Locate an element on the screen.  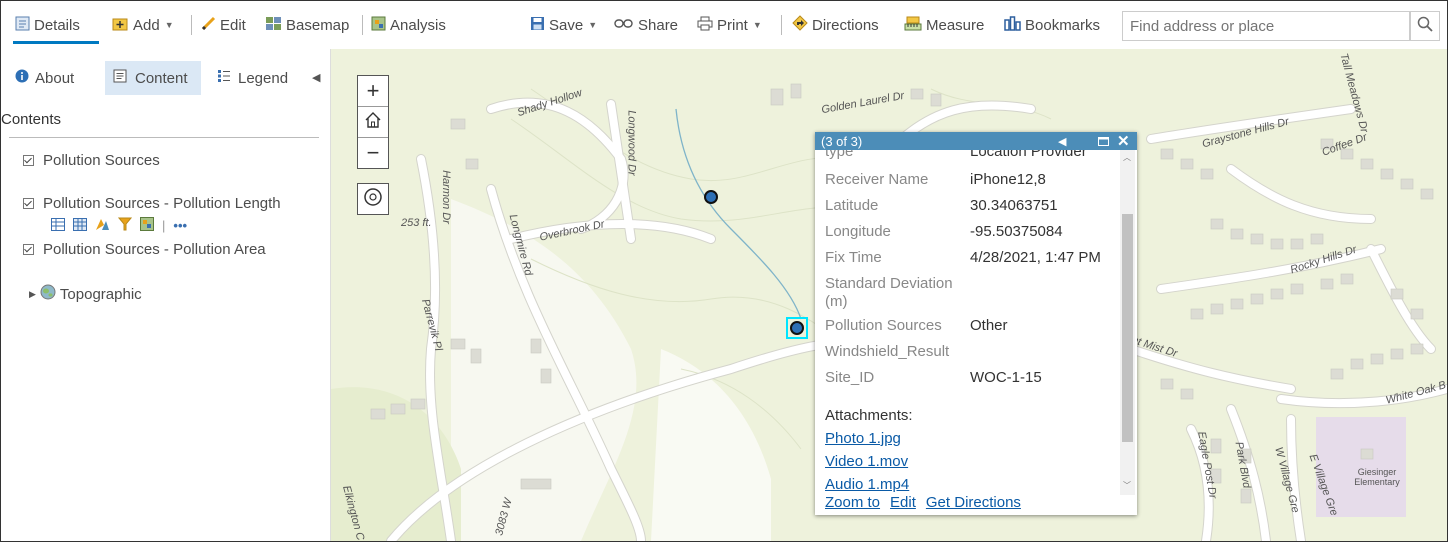
add-label: Add is located at coordinates (146, 25).